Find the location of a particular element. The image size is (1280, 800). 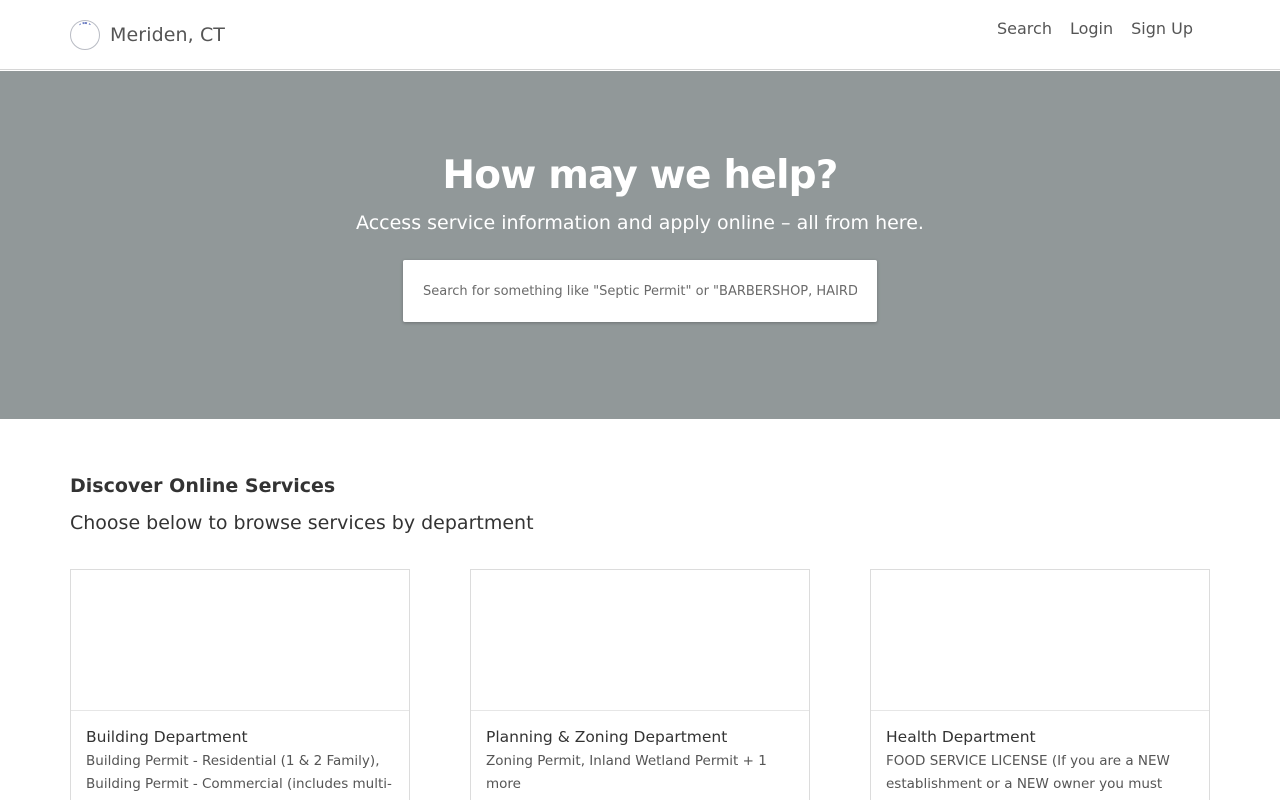

search-box is located at coordinates (640, 291).